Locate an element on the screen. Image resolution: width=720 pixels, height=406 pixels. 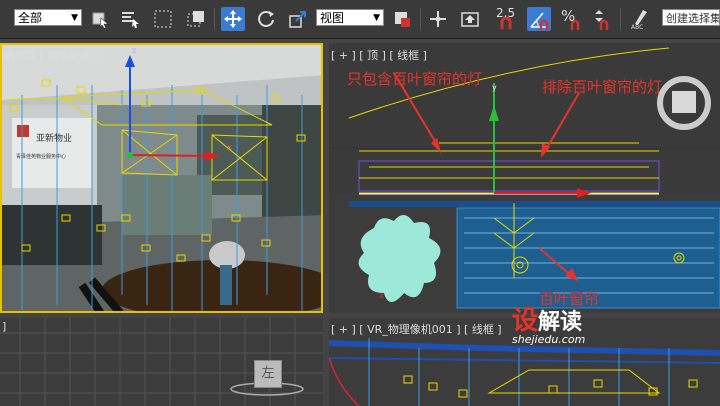
selection-filter-dropdown: 全部 ▼ is located at coordinates (48, 17).